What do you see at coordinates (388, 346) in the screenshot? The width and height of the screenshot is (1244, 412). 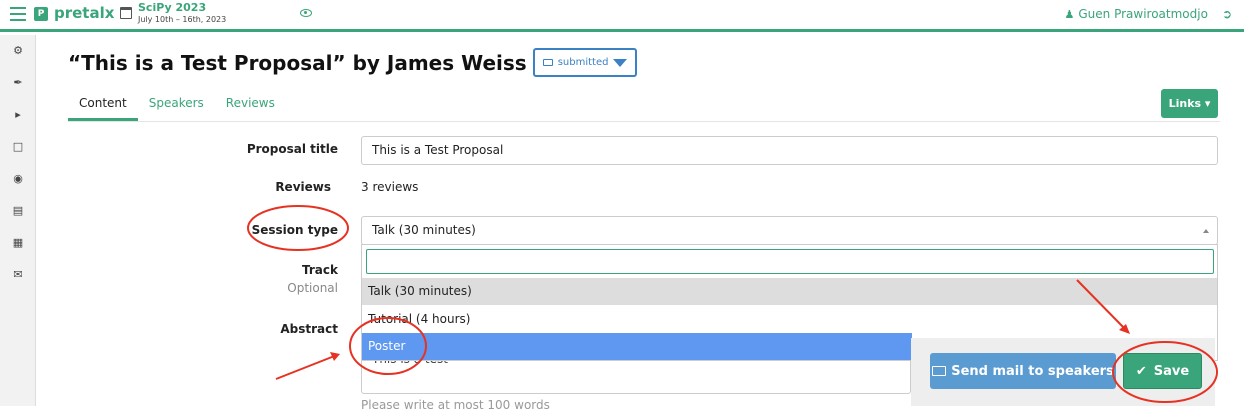 I see `annotation-circle-poster` at bounding box center [388, 346].